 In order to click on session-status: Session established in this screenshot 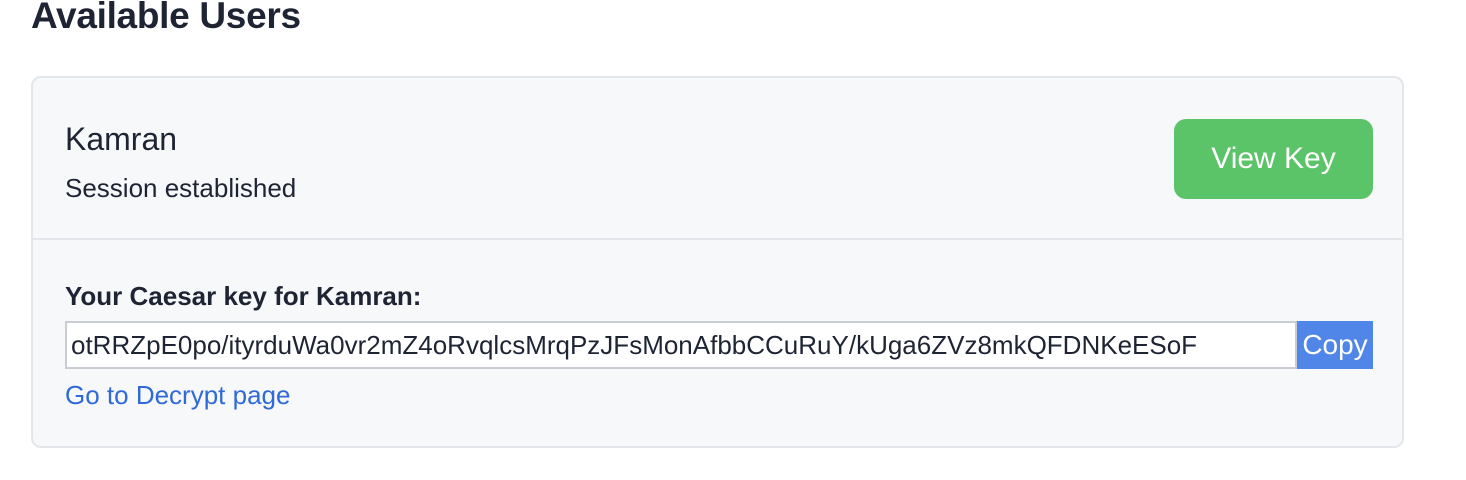, I will do `click(181, 188)`.